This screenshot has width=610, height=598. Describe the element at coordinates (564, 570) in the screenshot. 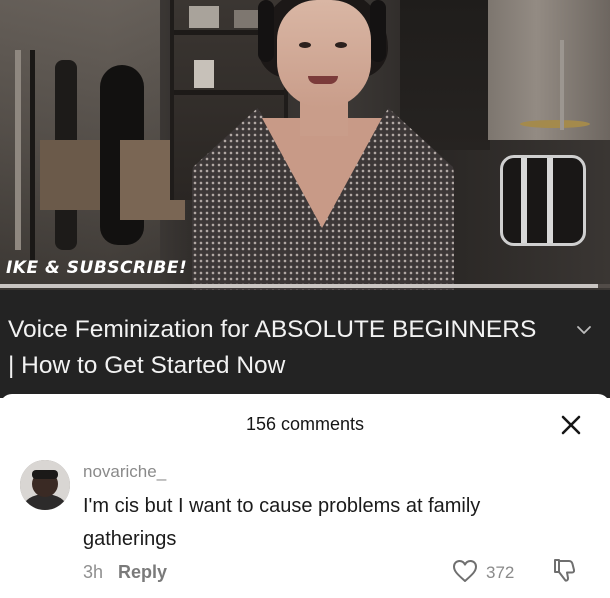

I see `dislike-icon` at that location.